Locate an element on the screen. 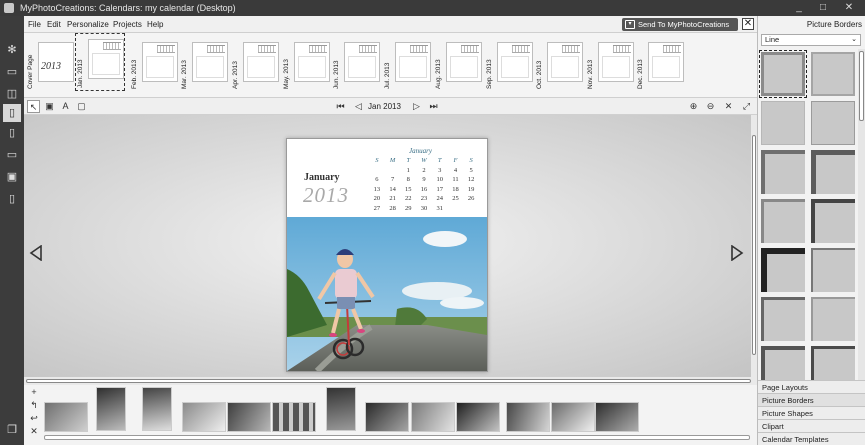 The image size is (865, 445). add-photo-icon: ▣ is located at coordinates (49, 106).